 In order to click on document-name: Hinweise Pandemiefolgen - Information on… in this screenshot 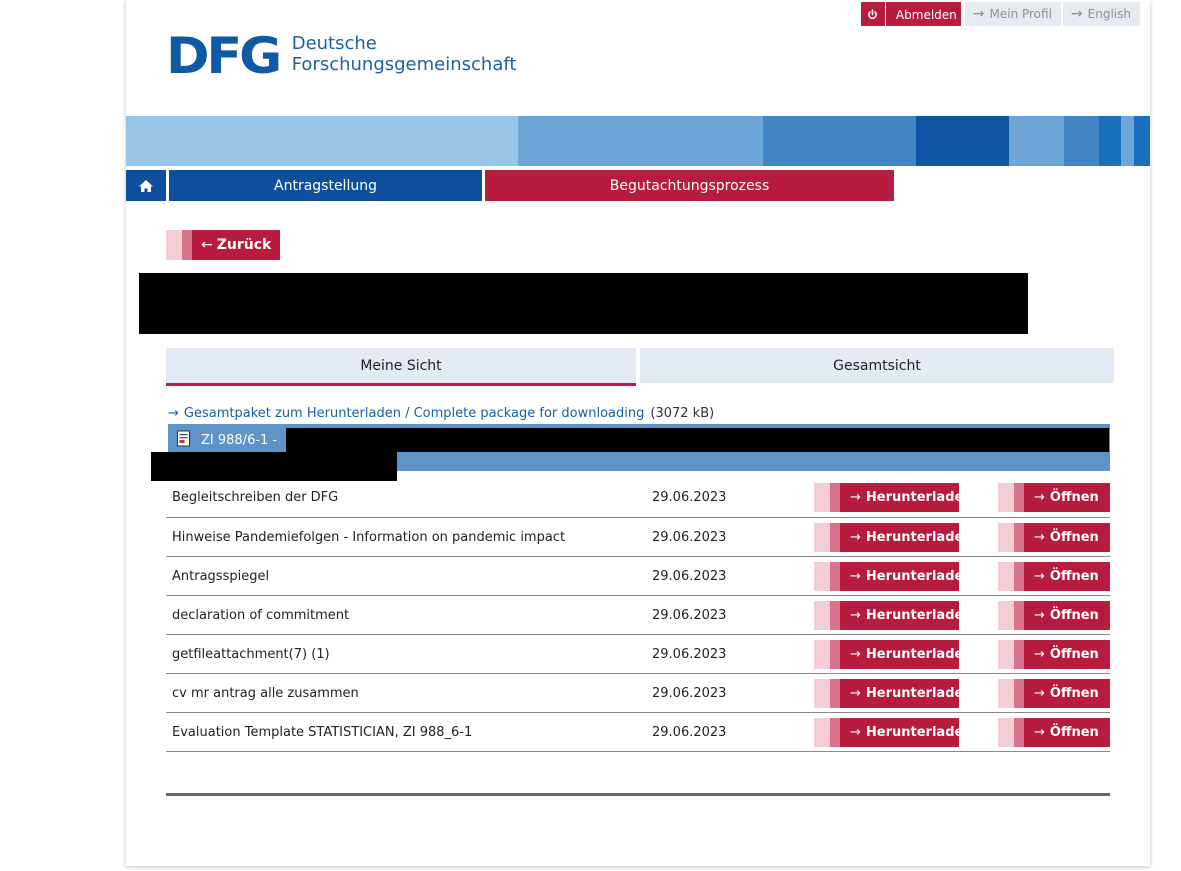, I will do `click(369, 537)`.